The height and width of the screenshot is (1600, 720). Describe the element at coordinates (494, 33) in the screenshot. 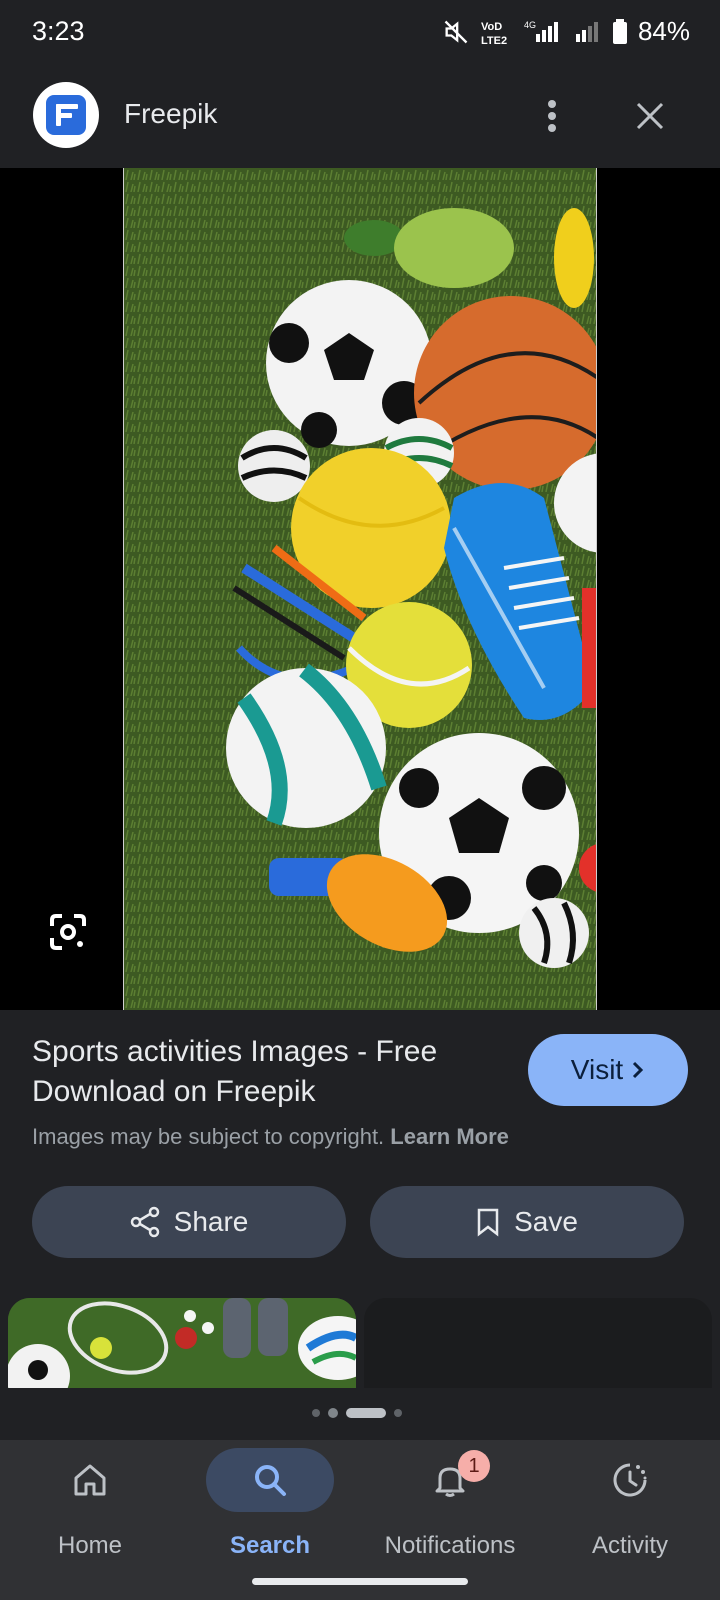

I see `volte-icon: VoD LTE2` at that location.